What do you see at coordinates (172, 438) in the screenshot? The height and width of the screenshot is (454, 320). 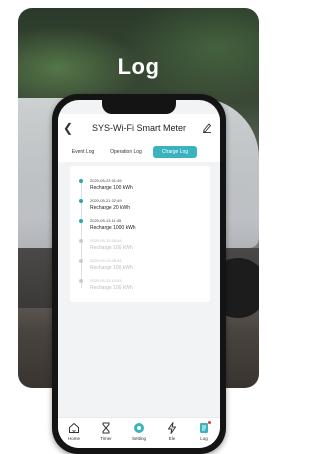 I see `nav-label: Ele` at bounding box center [172, 438].